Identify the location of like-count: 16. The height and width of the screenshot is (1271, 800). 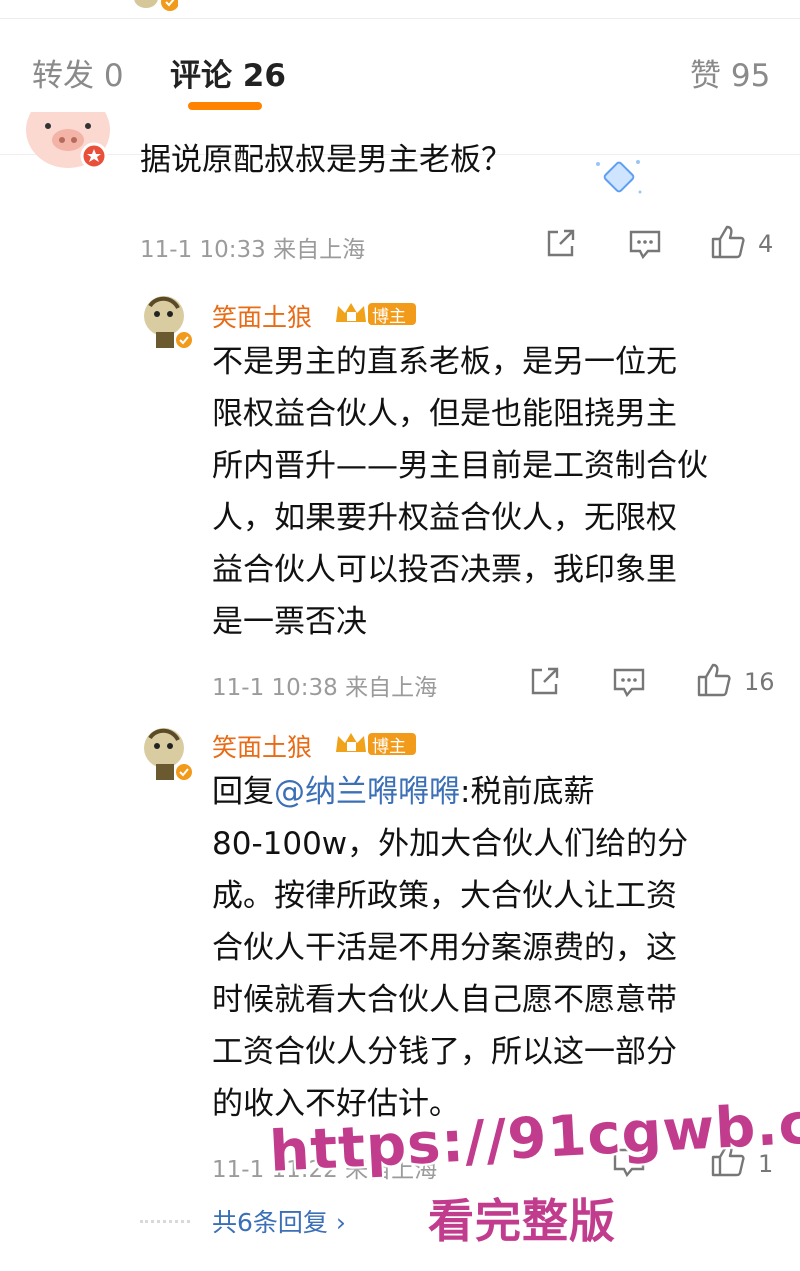
(759, 682).